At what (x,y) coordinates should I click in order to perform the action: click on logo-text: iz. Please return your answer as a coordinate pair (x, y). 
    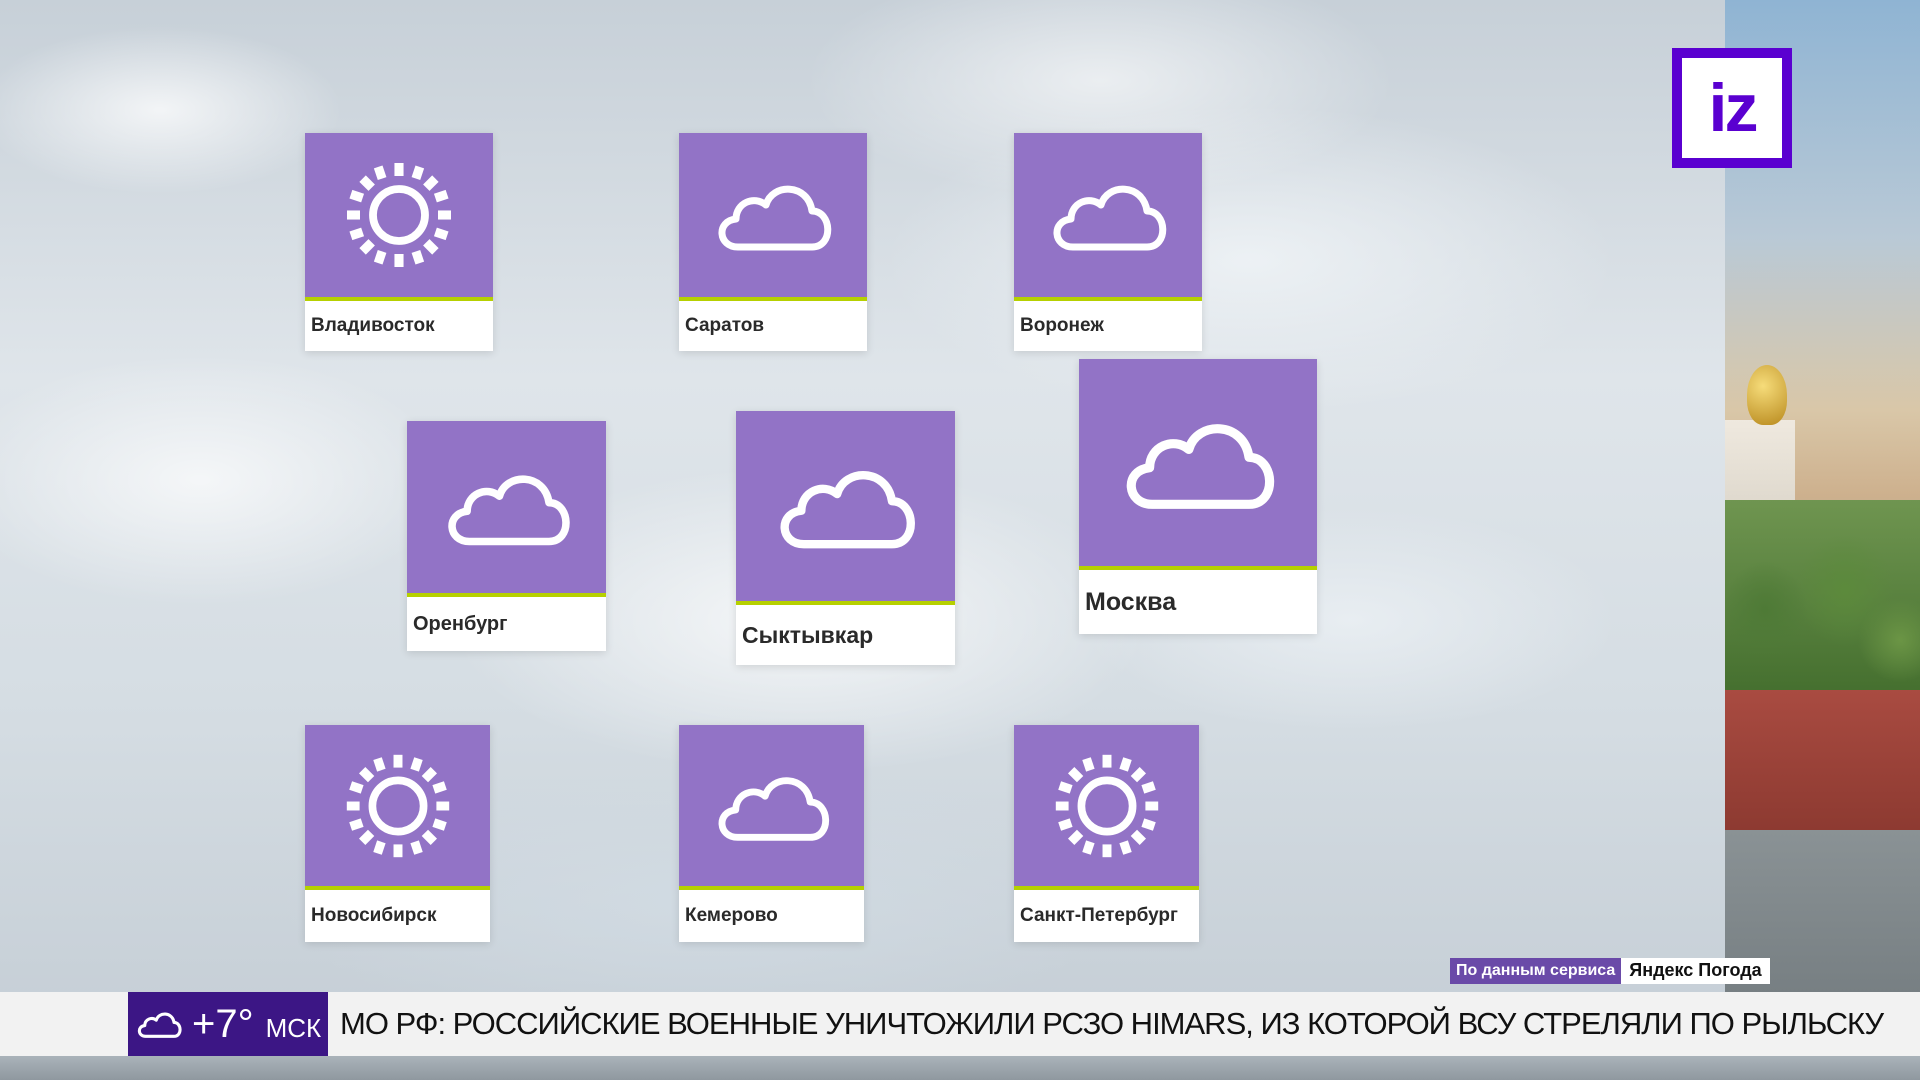
    Looking at the image, I should click on (1732, 108).